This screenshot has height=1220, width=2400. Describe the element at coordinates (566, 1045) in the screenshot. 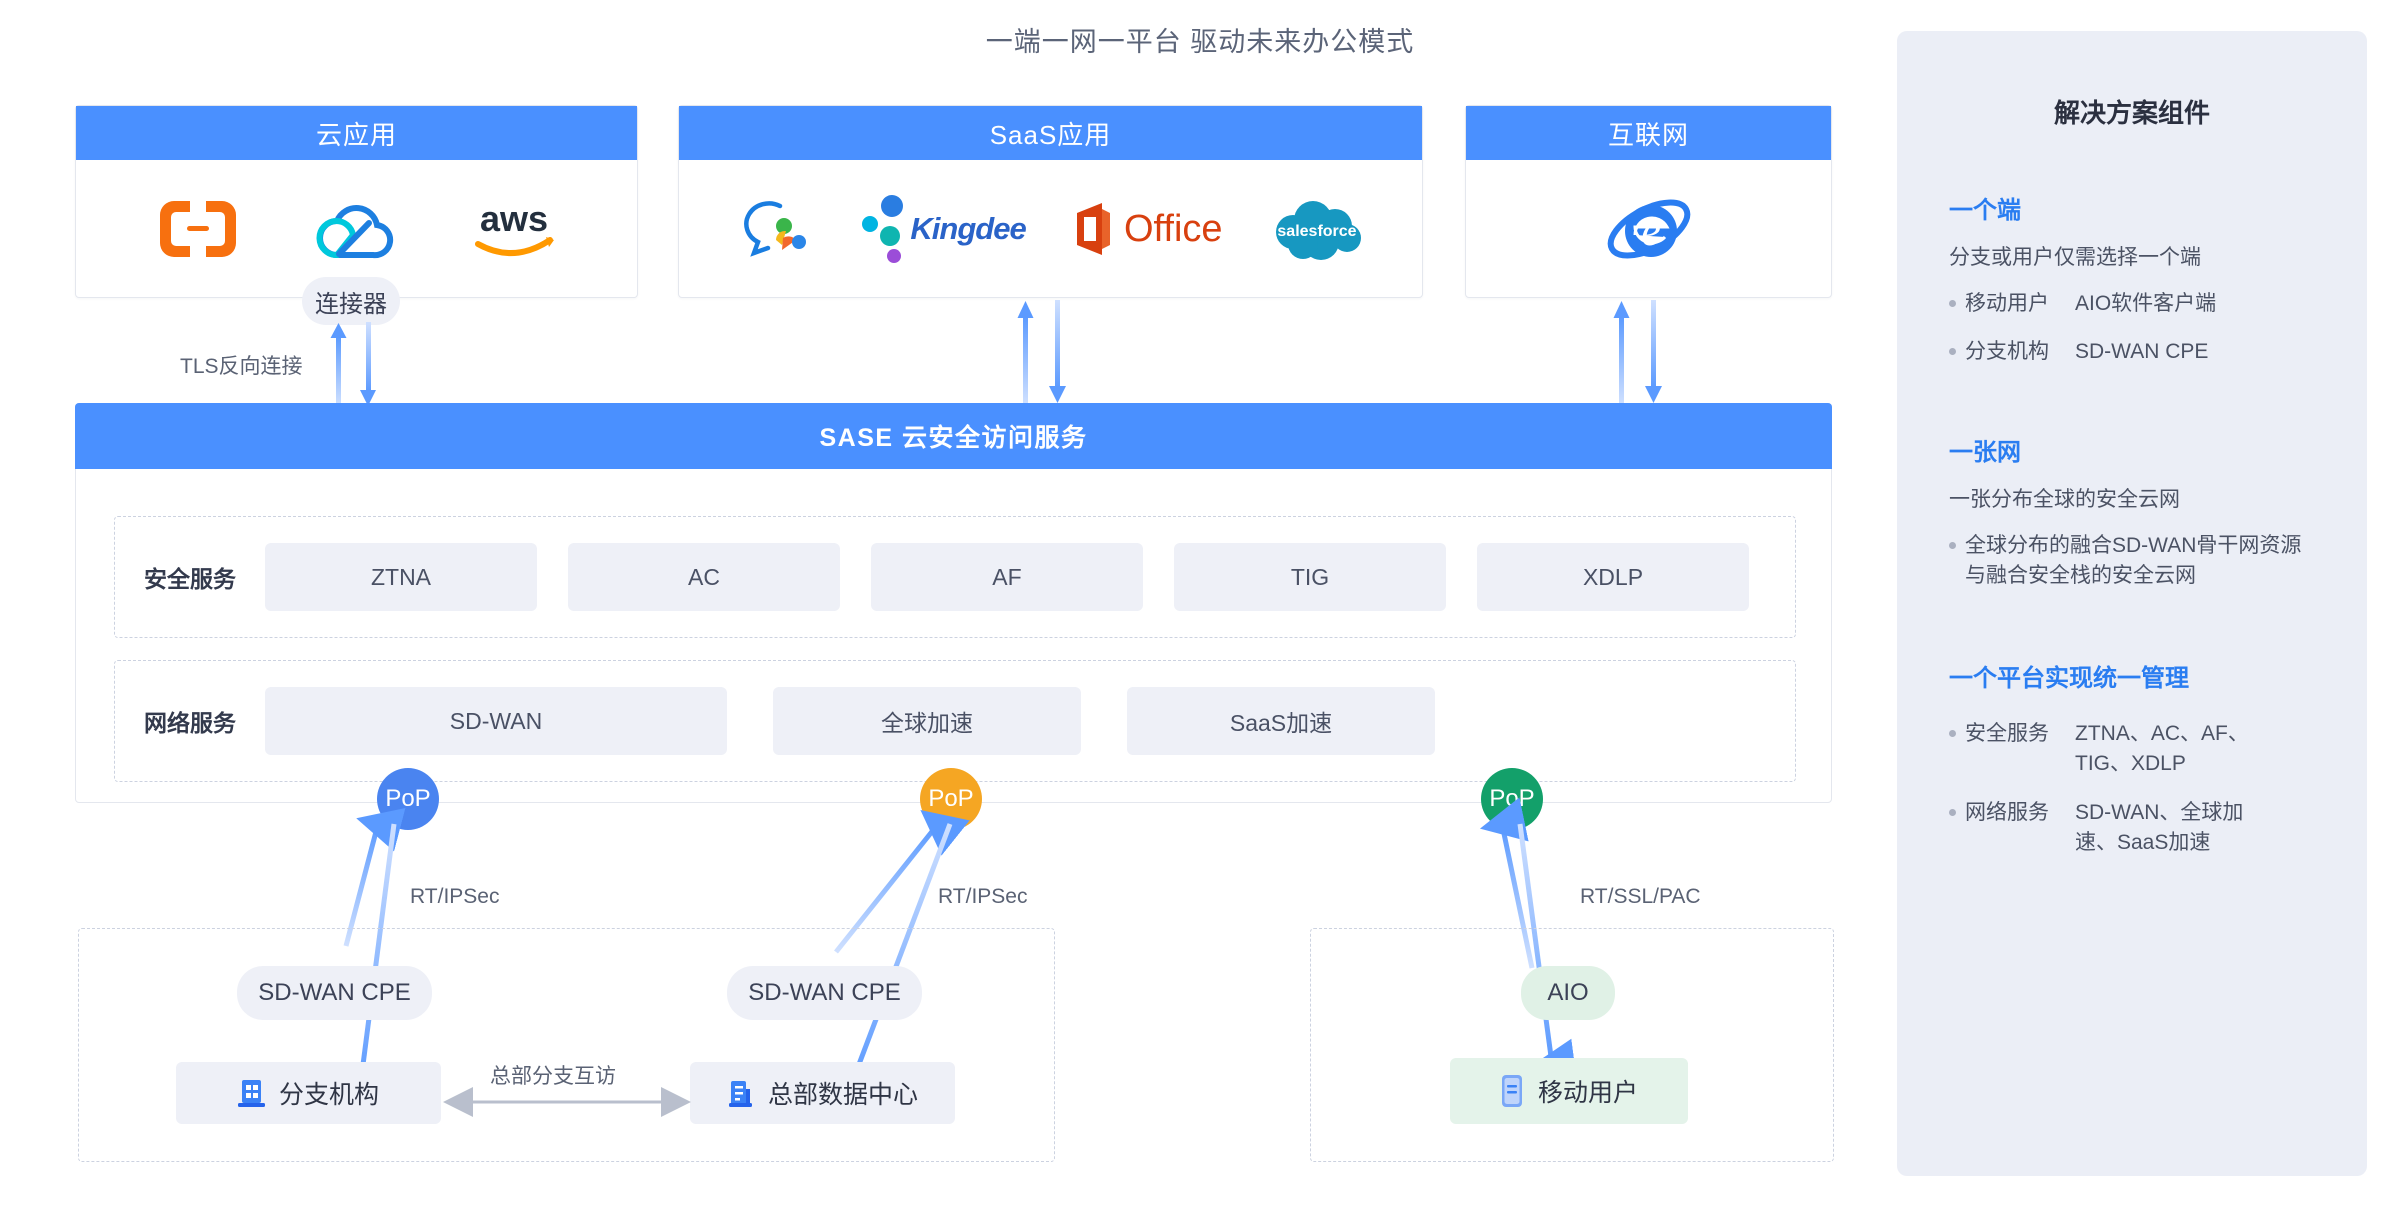

I see `site-box-branch-hq` at that location.